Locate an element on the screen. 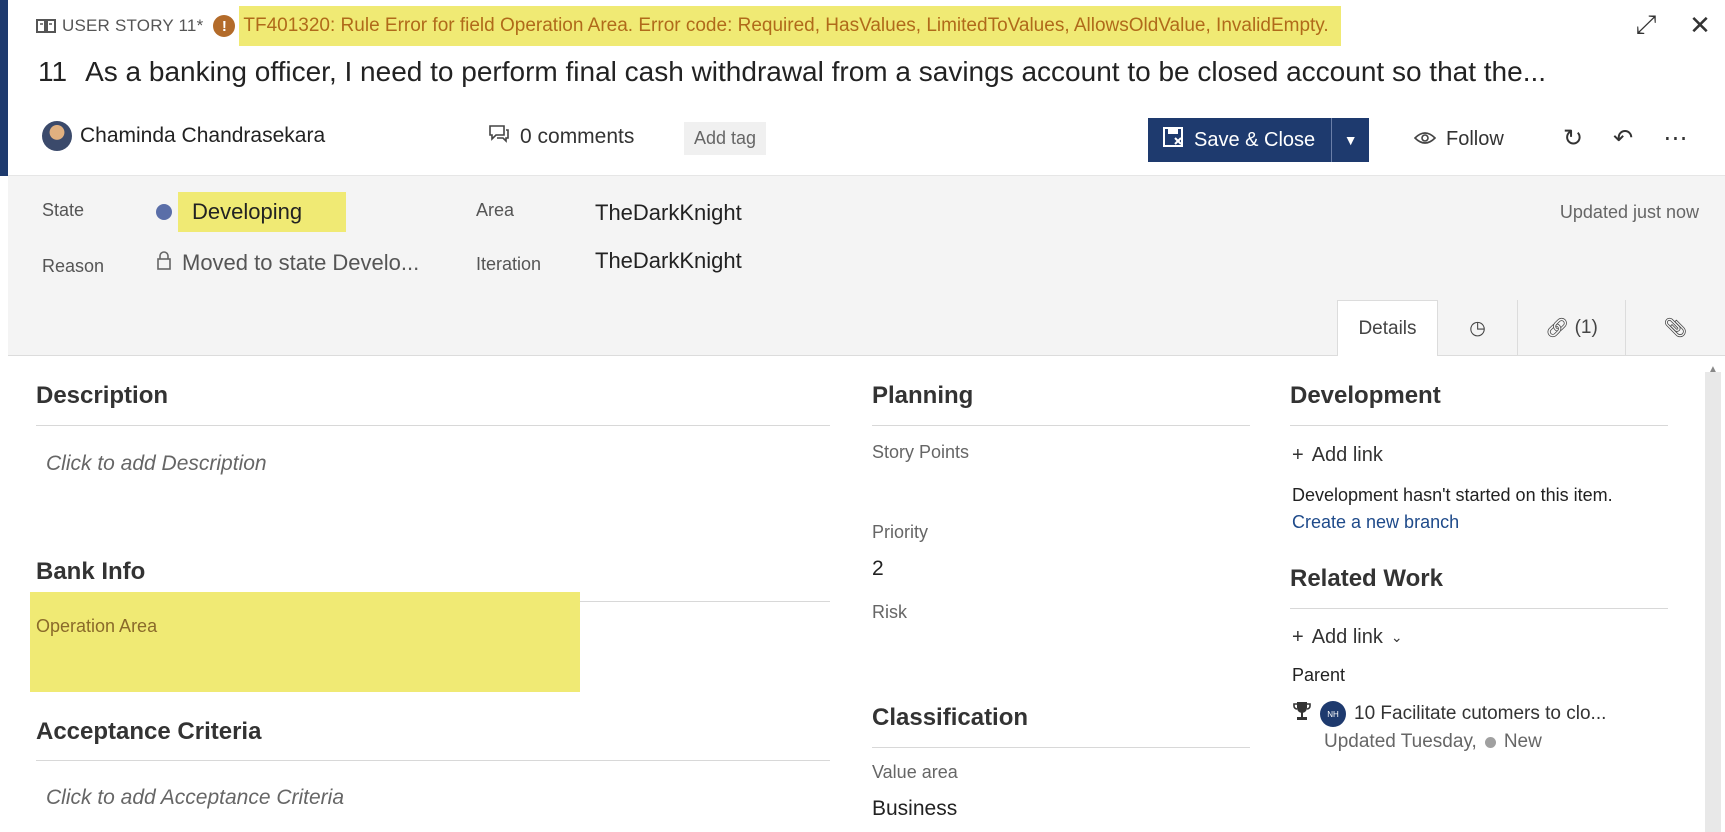 Image resolution: width=1725 pixels, height=832 pixels. parent-state: New is located at coordinates (1522, 741).